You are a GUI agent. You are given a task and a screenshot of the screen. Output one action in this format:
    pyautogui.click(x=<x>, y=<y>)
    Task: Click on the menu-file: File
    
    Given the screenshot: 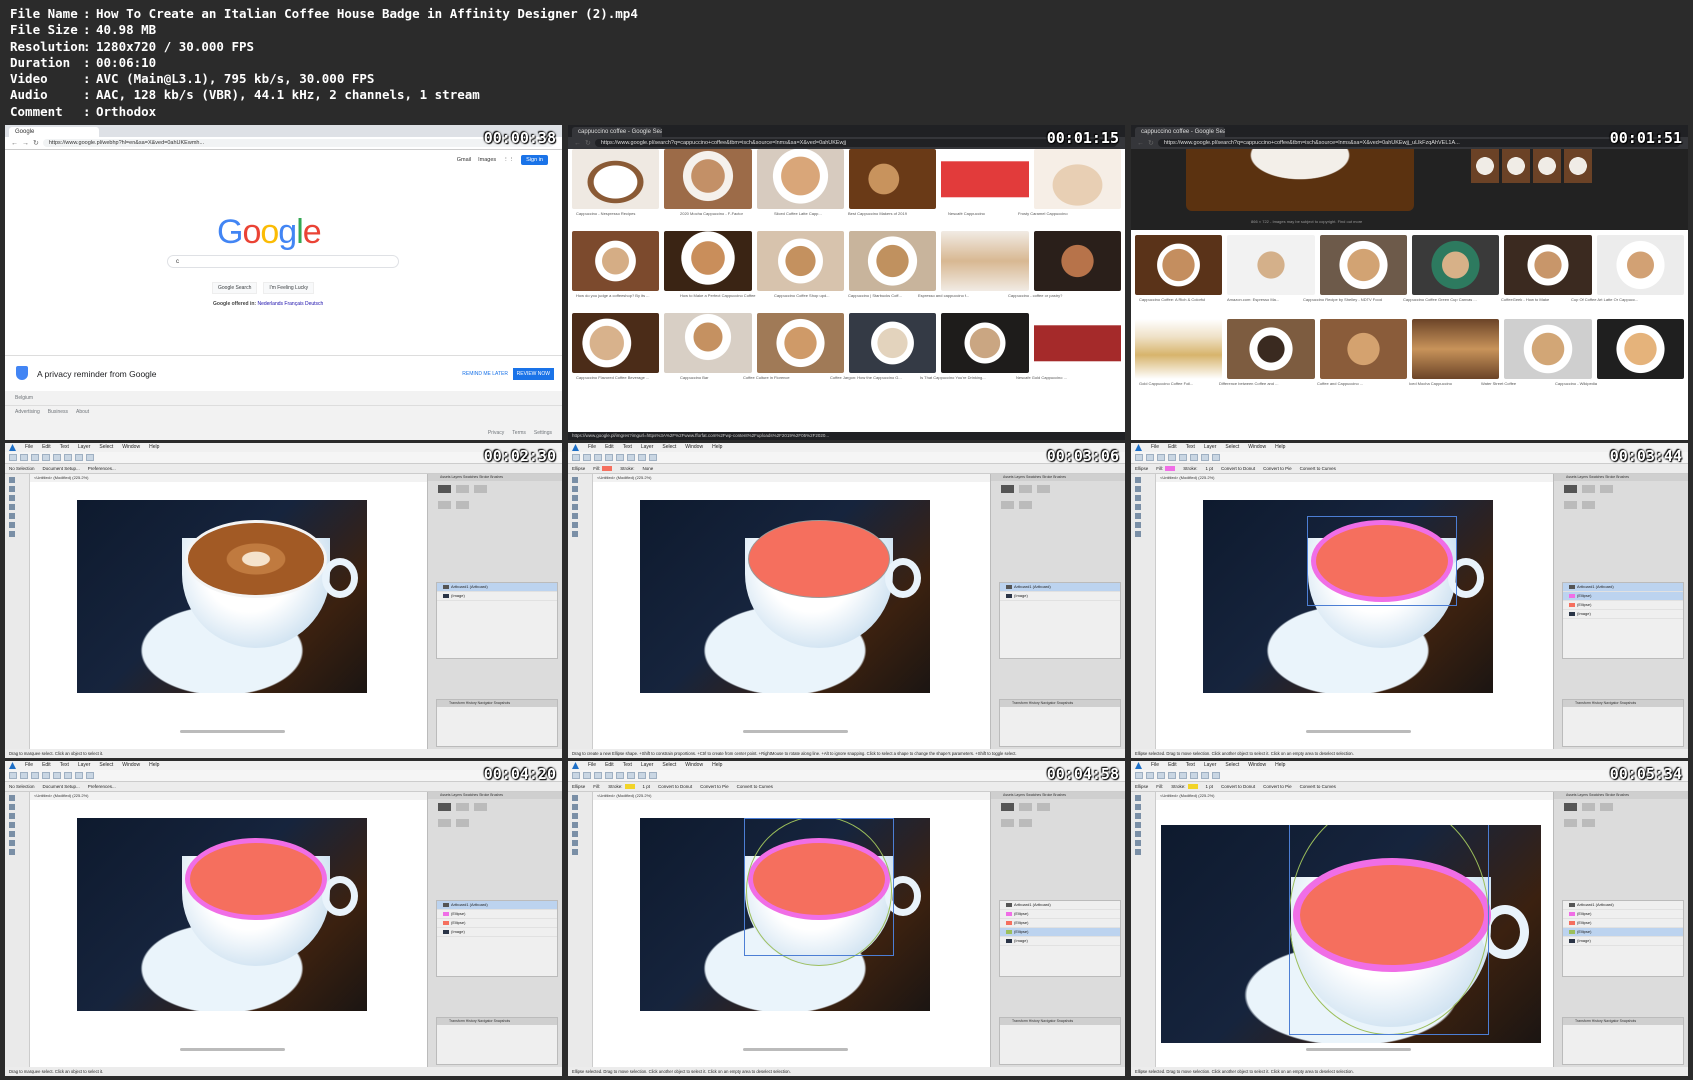 What is the action you would take?
    pyautogui.click(x=1155, y=447)
    